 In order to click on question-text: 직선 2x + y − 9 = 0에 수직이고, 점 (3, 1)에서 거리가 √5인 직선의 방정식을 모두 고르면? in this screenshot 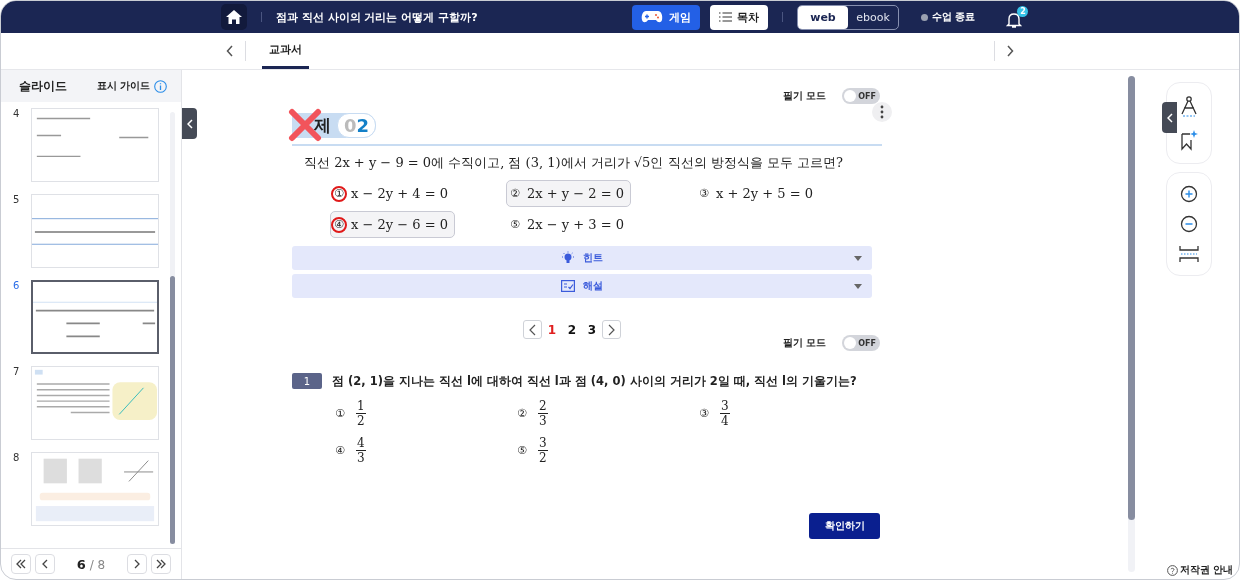, I will do `click(574, 163)`.